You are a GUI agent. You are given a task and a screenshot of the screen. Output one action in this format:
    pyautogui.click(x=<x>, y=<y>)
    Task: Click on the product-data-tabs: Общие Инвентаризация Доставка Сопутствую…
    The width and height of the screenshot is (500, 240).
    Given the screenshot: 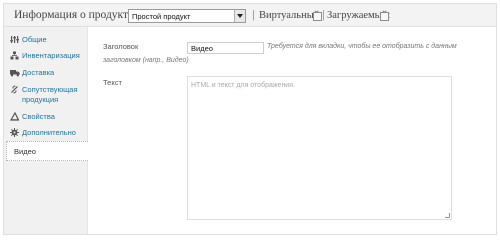 What is the action you would take?
    pyautogui.click(x=46, y=130)
    